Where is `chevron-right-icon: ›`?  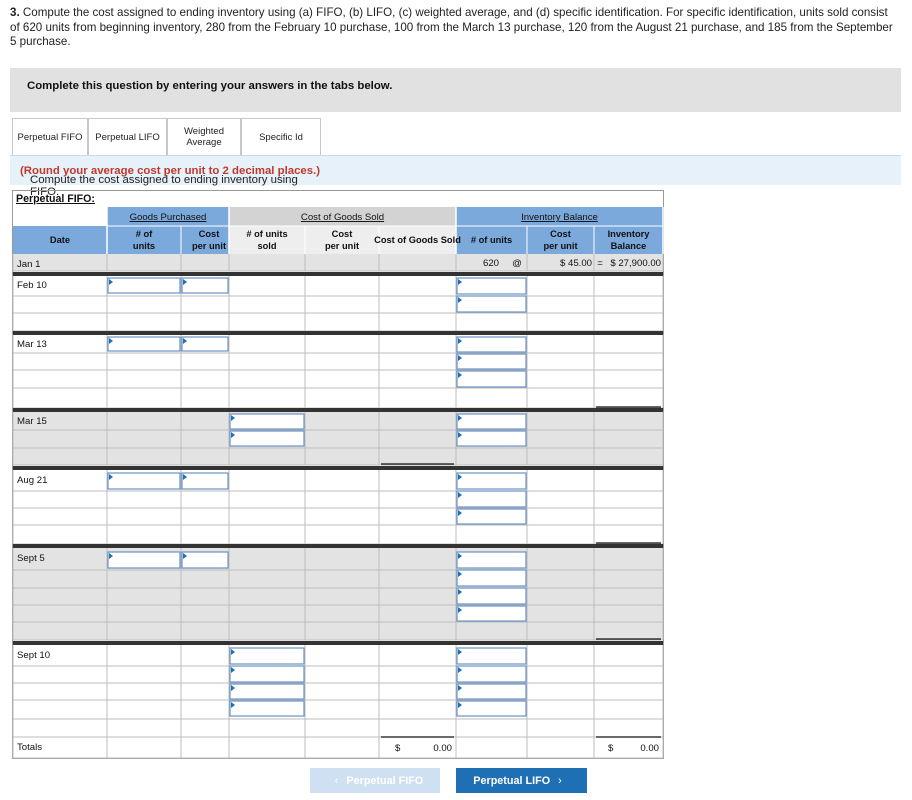 chevron-right-icon: › is located at coordinates (560, 780).